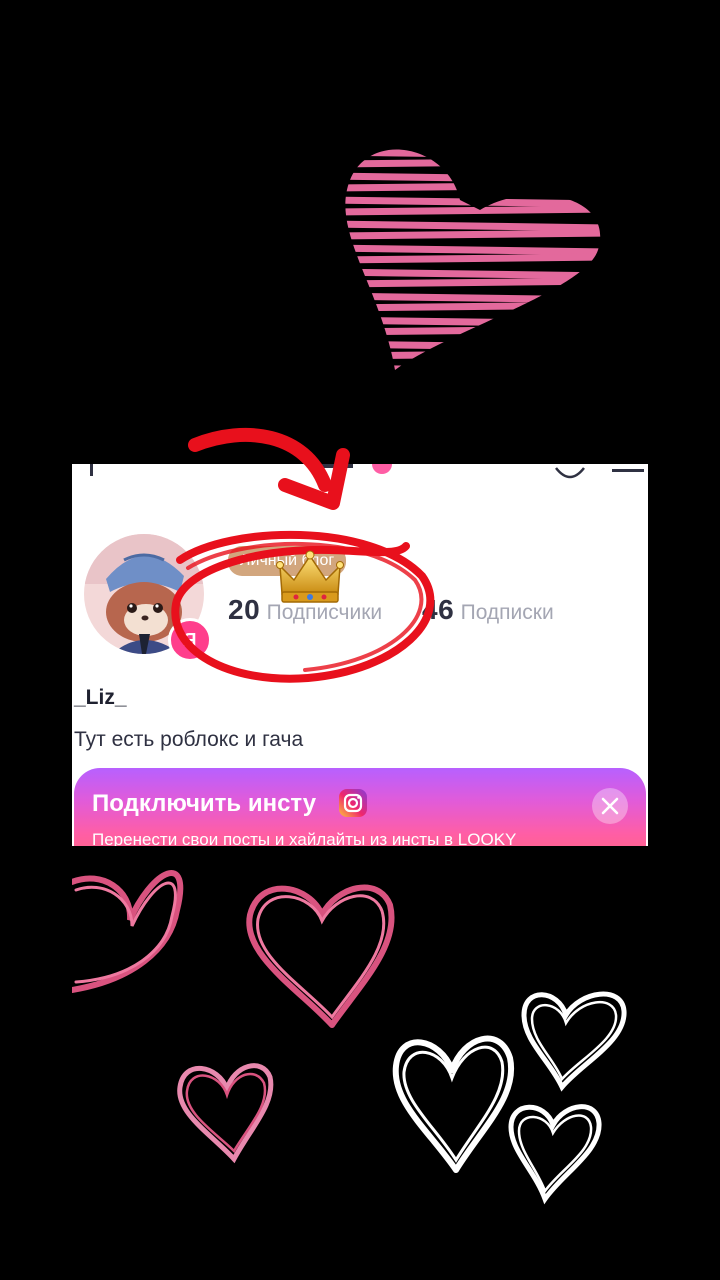 This screenshot has width=720, height=1280. What do you see at coordinates (353, 803) in the screenshot?
I see `instagram-icon` at bounding box center [353, 803].